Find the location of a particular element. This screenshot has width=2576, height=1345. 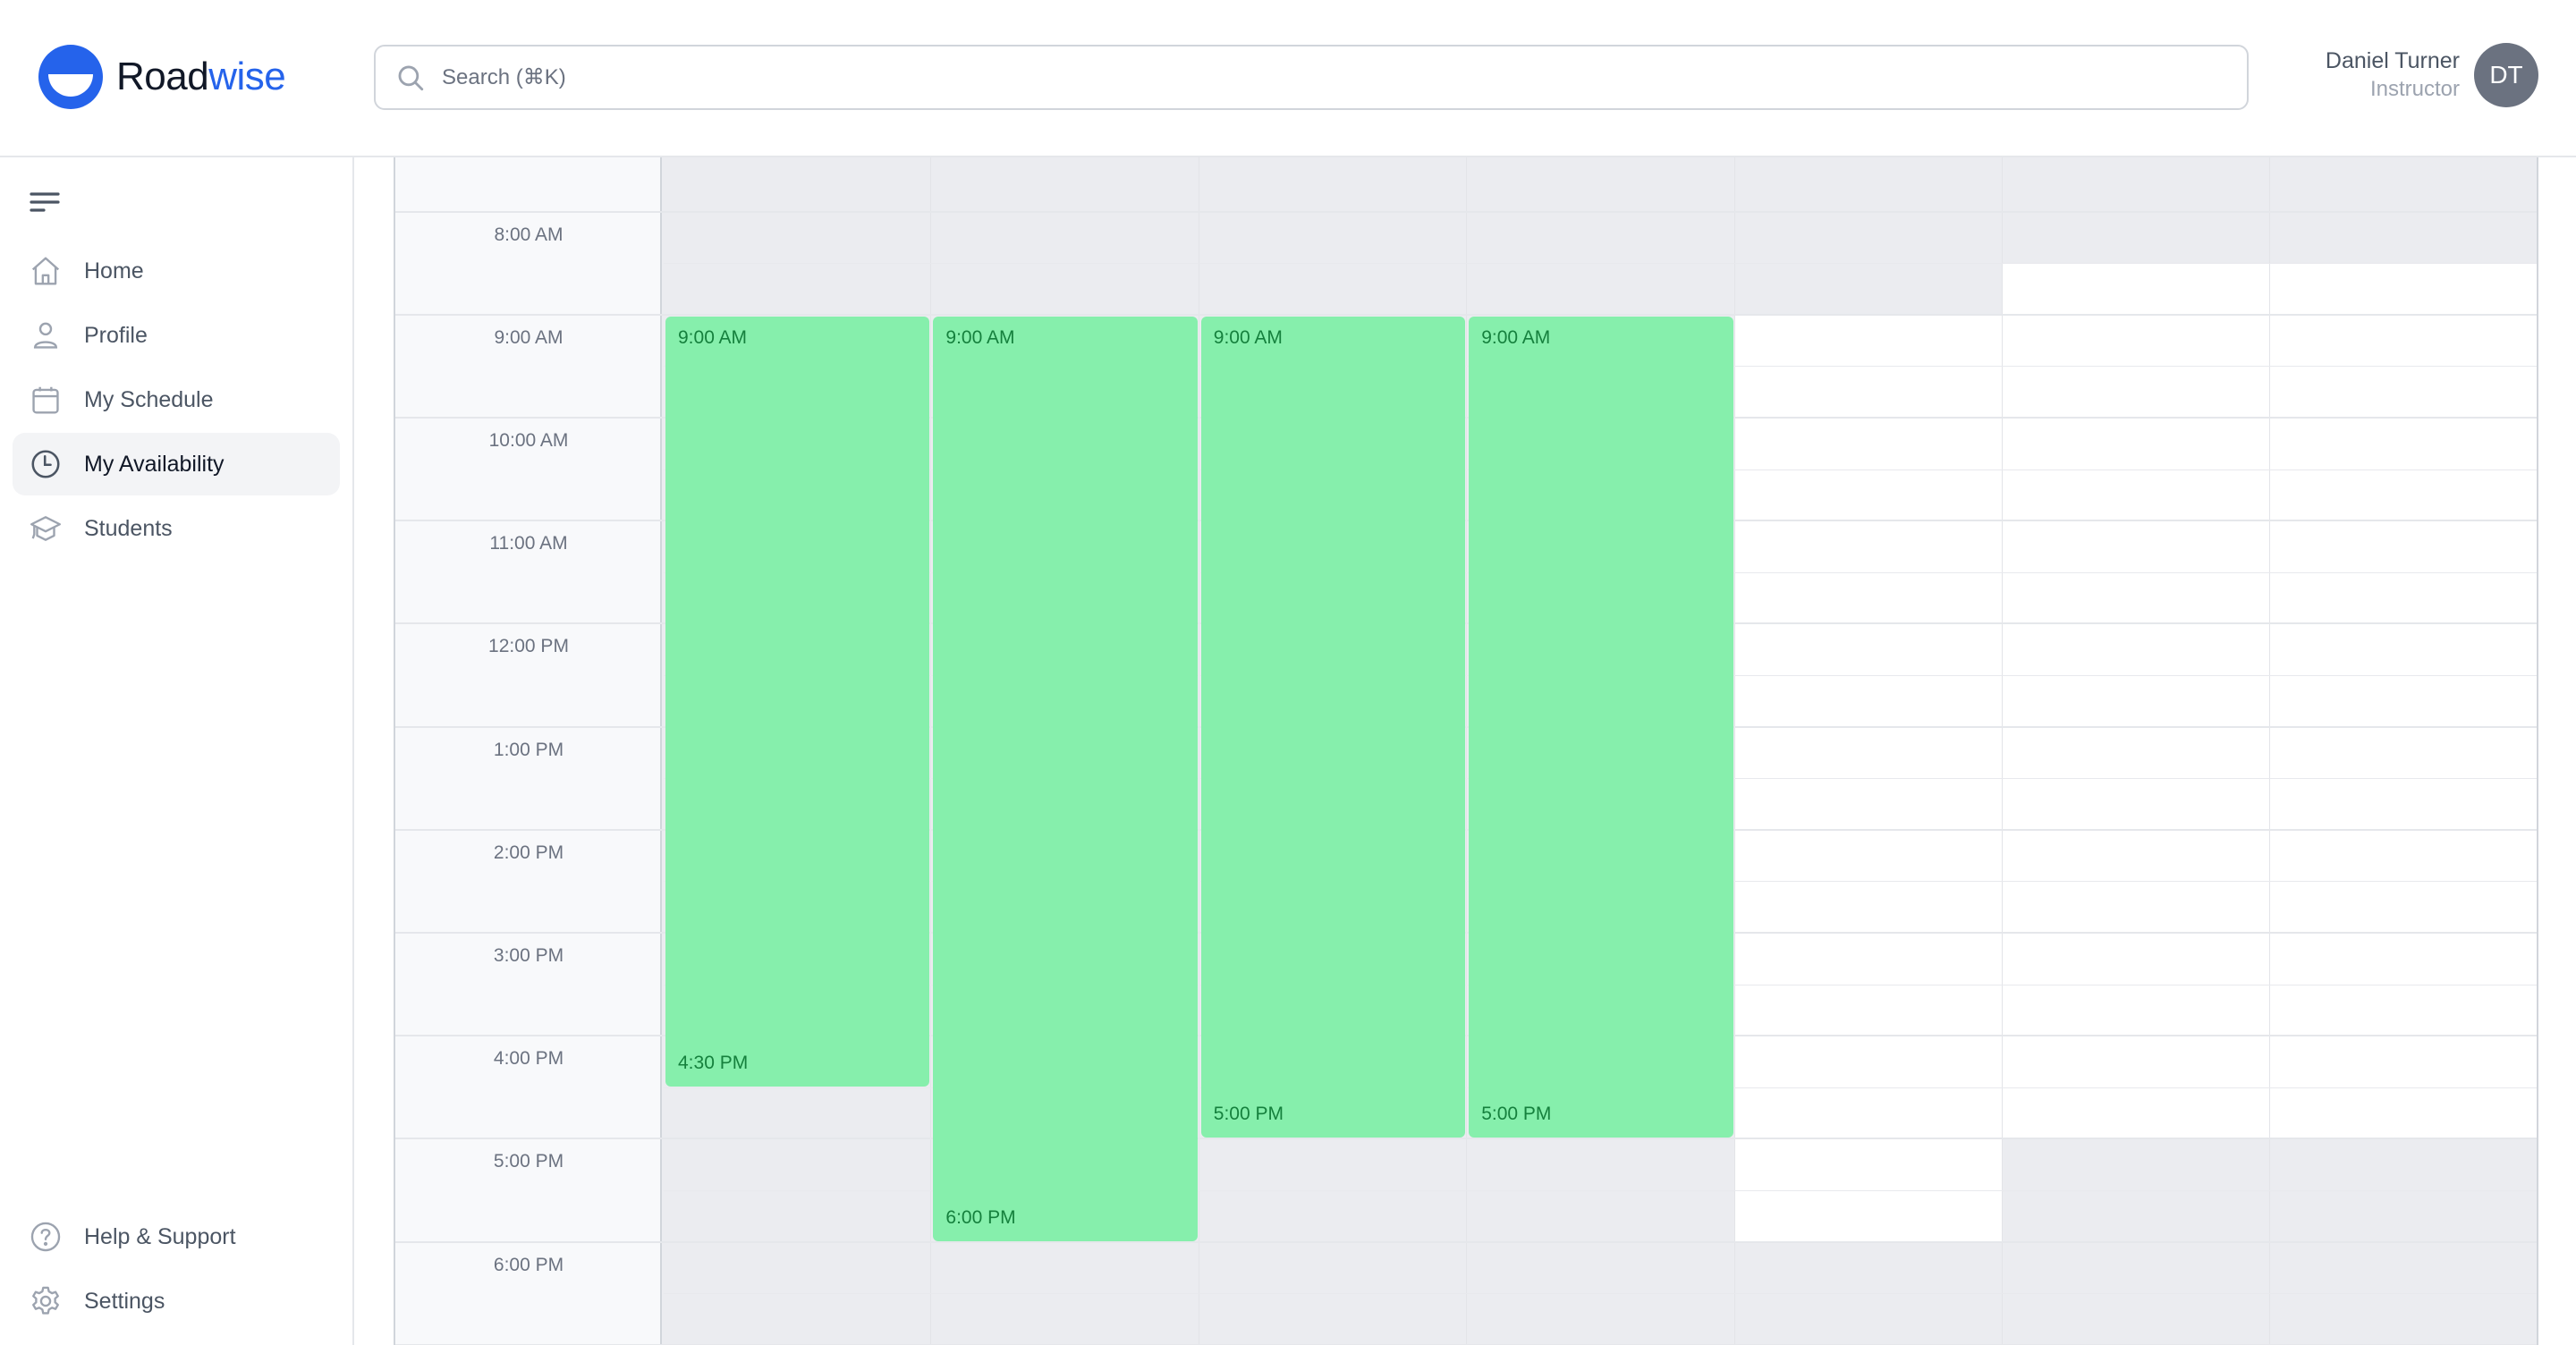

sidebar-nav: Home Profile My Schedule My Availability is located at coordinates (176, 401).